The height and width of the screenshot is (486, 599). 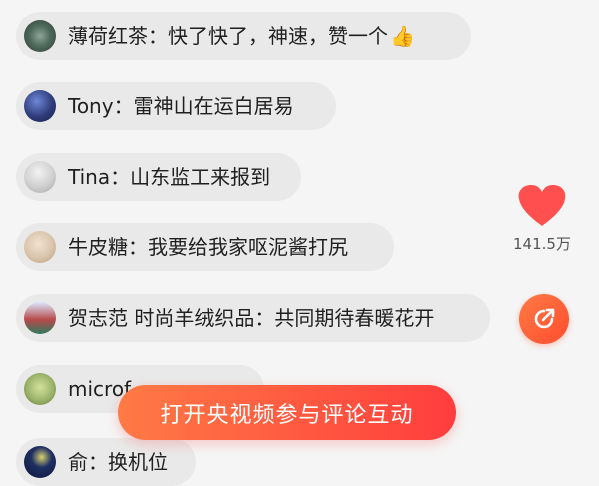 What do you see at coordinates (100, 389) in the screenshot?
I see `comment-text: microf` at bounding box center [100, 389].